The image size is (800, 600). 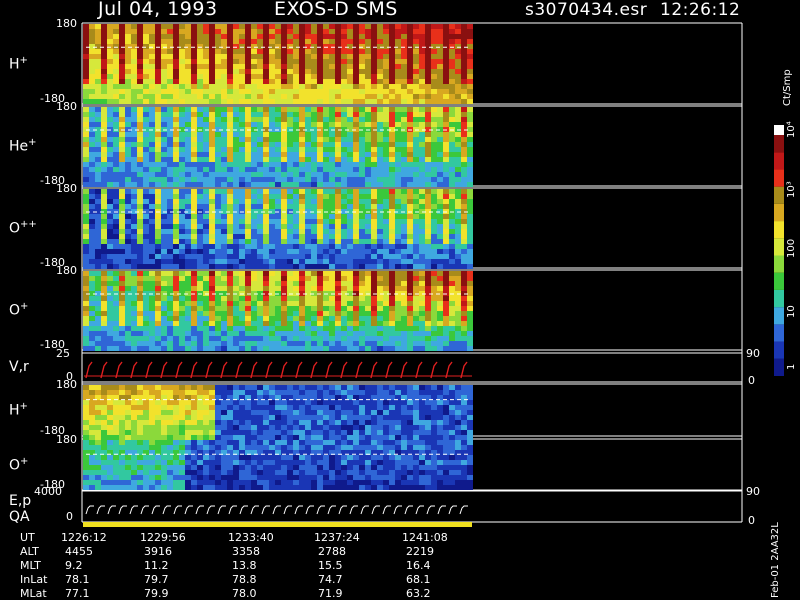 What do you see at coordinates (425, 537) in the screenshot?
I see `ephemeris-value: 1241:08` at bounding box center [425, 537].